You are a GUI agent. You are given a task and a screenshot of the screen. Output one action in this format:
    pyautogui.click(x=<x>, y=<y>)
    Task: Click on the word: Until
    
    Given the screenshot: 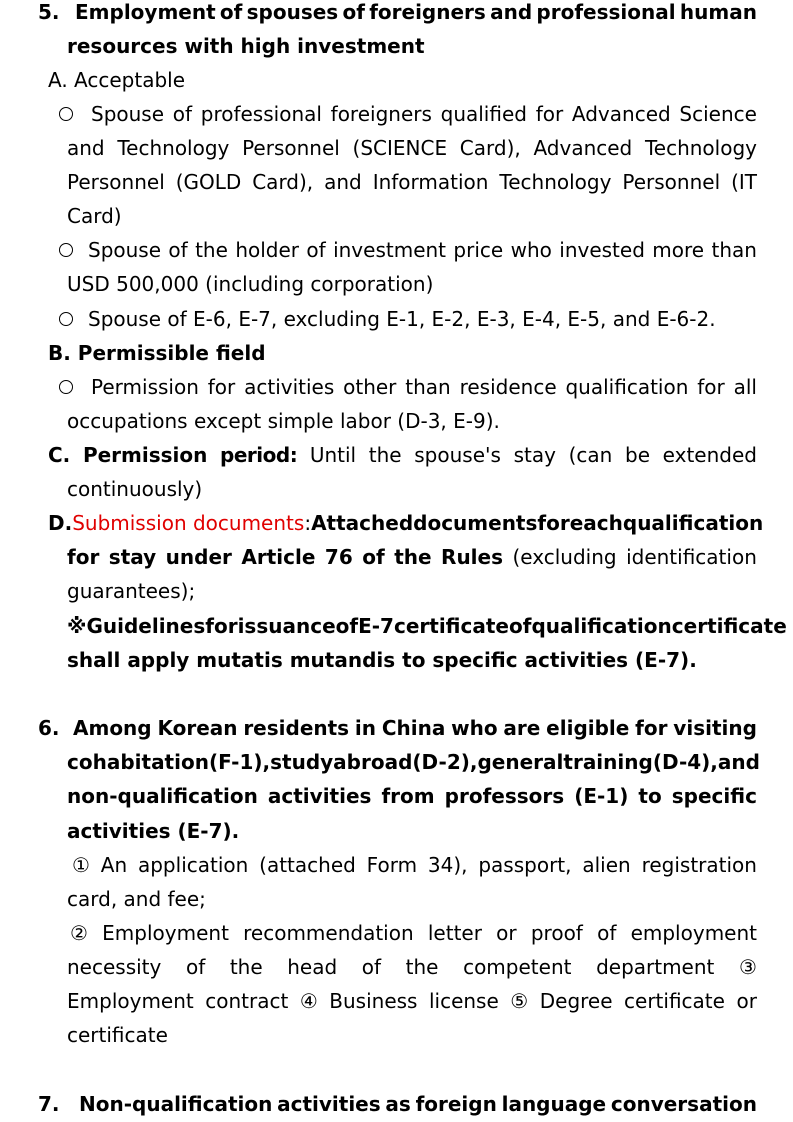 What is the action you would take?
    pyautogui.click(x=333, y=455)
    